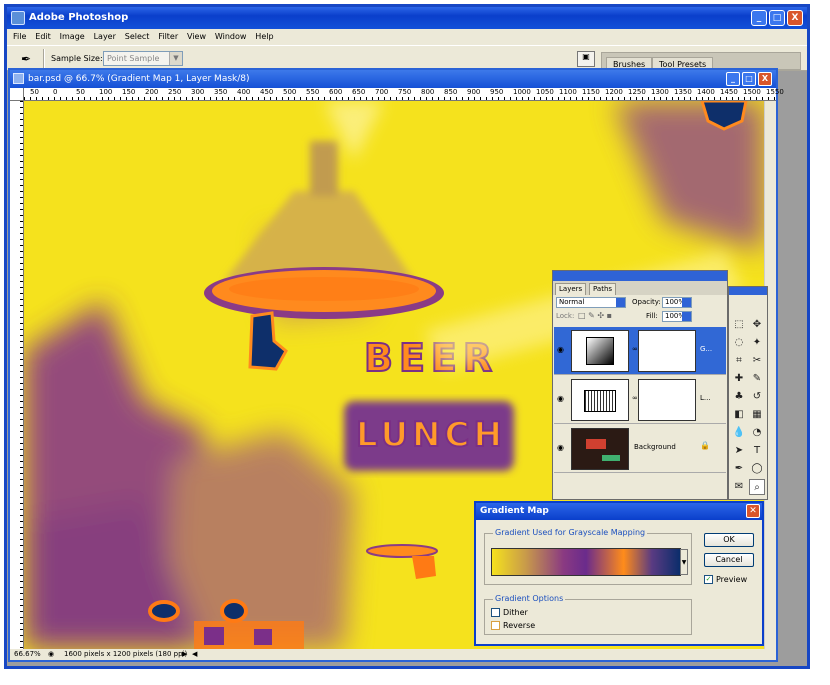 This screenshot has height=685, width=830. What do you see at coordinates (748, 393) in the screenshot?
I see `toolbox: ⬚ ✥ ◌ ✦ ⌗ ✂ ✚ ✎ ♣ ↺ ◧ ▦ 💧 ◔ ➤ T ✒ ◯ ✉ ⌕` at bounding box center [748, 393].